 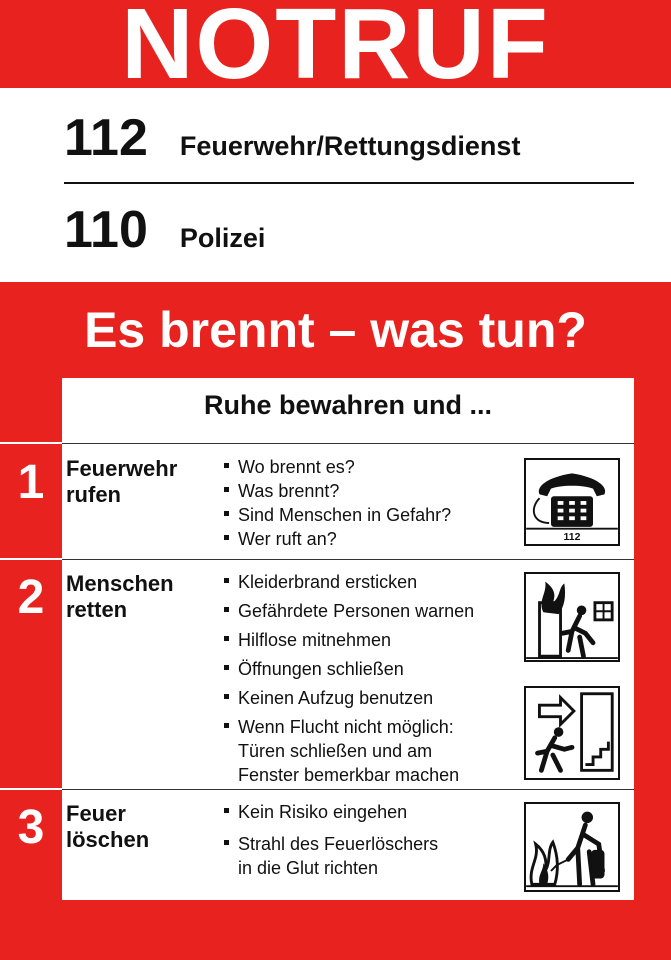 What do you see at coordinates (308, 868) in the screenshot?
I see `checklist-item-line: in die Glut richten` at bounding box center [308, 868].